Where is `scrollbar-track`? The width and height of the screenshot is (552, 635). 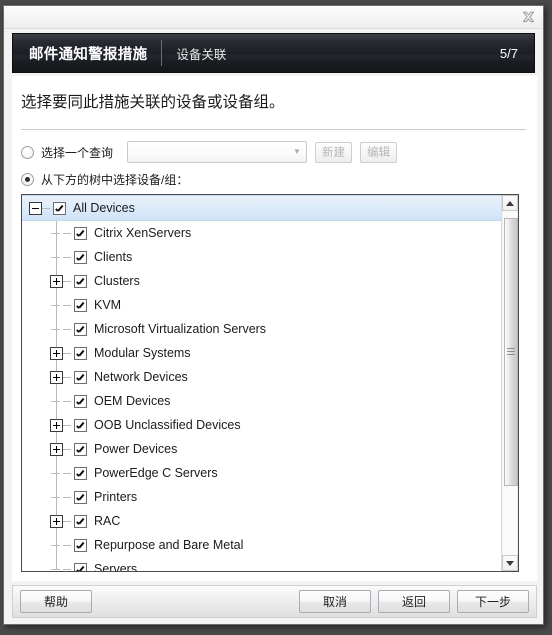 scrollbar-track is located at coordinates (510, 383).